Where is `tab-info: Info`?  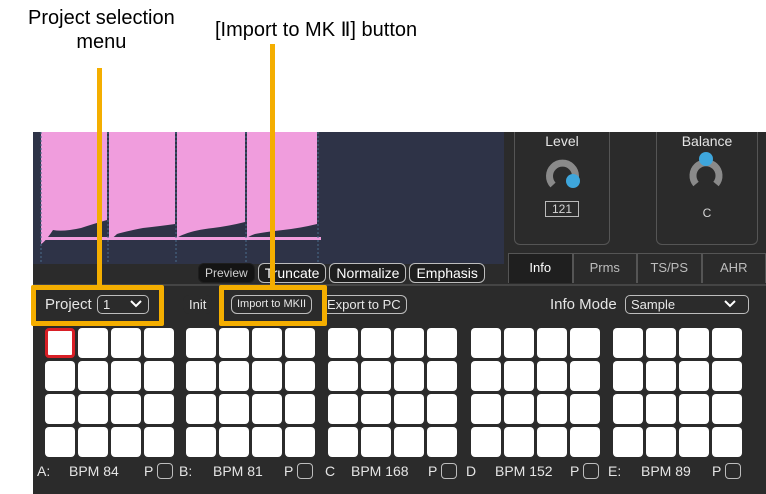
tab-info: Info is located at coordinates (540, 268).